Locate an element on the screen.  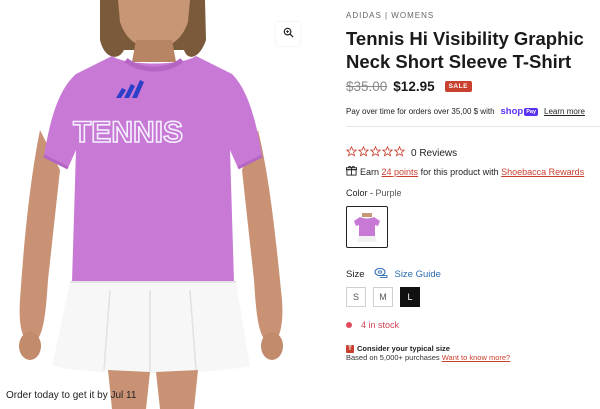
star-rating is located at coordinates (376, 153).